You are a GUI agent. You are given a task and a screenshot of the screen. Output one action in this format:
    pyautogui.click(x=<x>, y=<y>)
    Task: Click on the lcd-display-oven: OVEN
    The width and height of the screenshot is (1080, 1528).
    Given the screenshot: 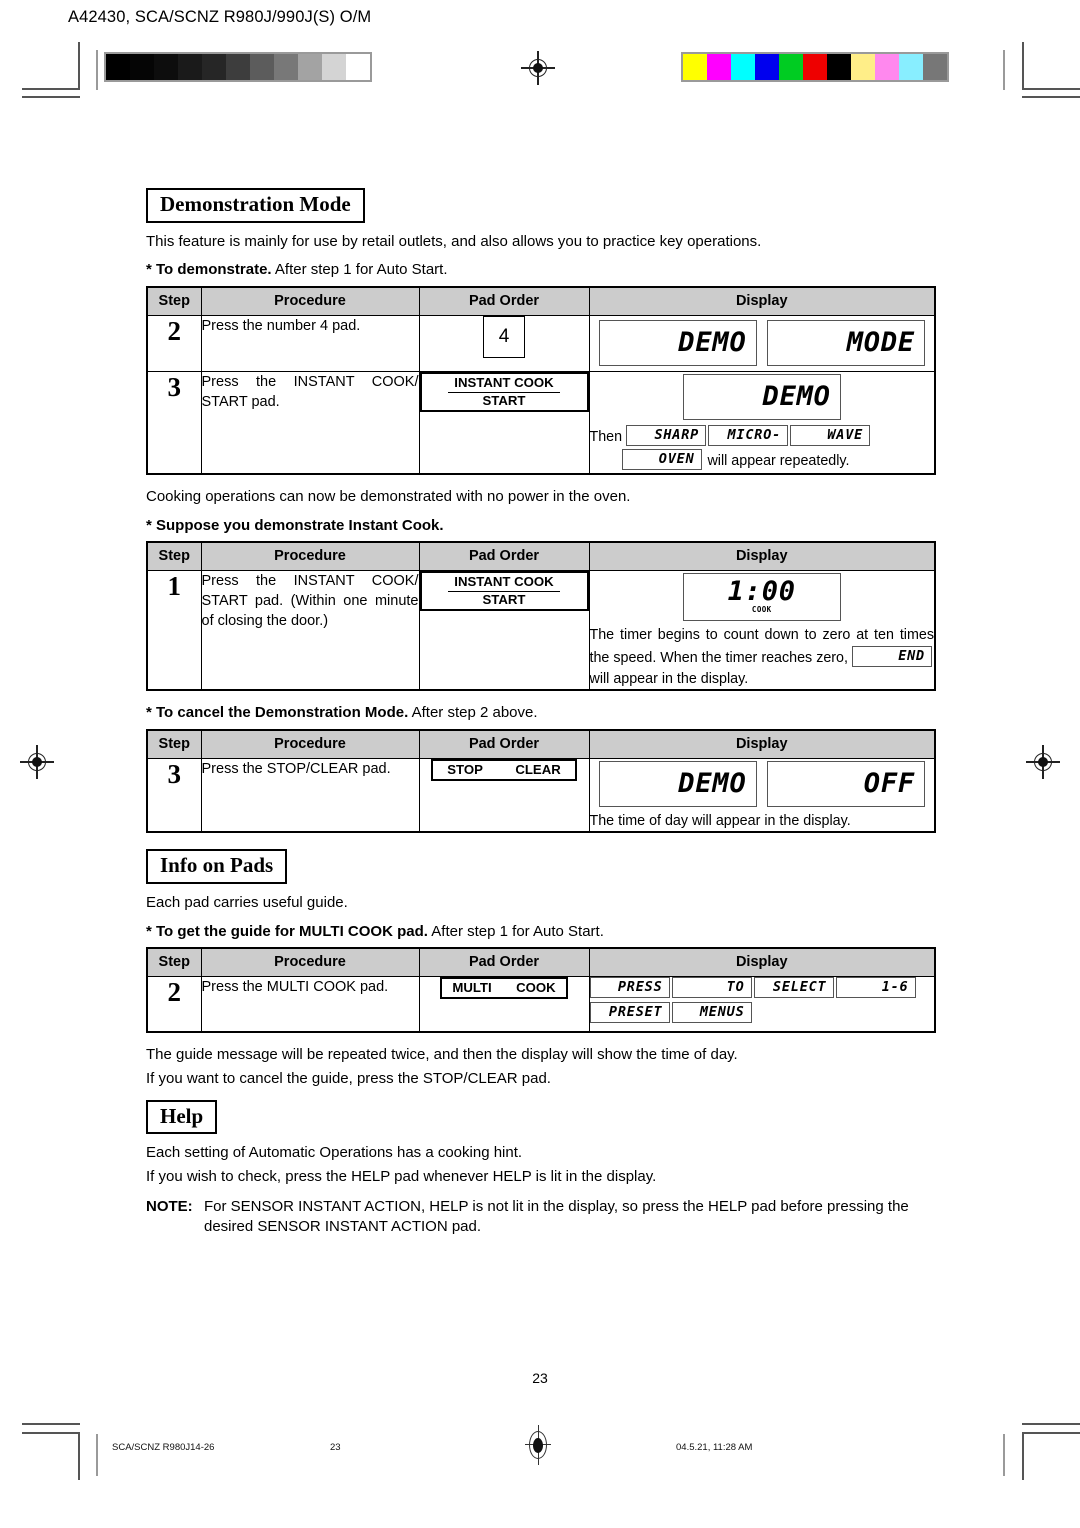 What is the action you would take?
    pyautogui.click(x=661, y=459)
    